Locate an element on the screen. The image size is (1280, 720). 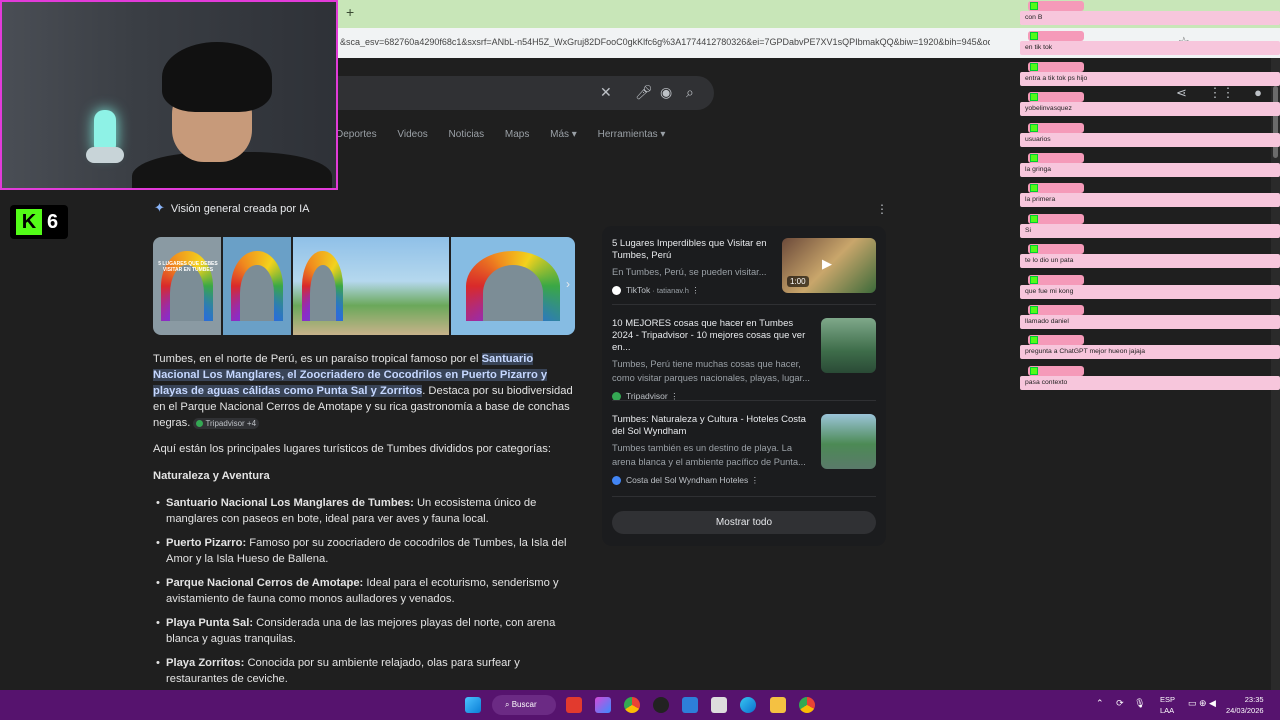
source-site: Costa del Sol Wyndham Hoteles ⋮ is located at coordinates (744, 480).